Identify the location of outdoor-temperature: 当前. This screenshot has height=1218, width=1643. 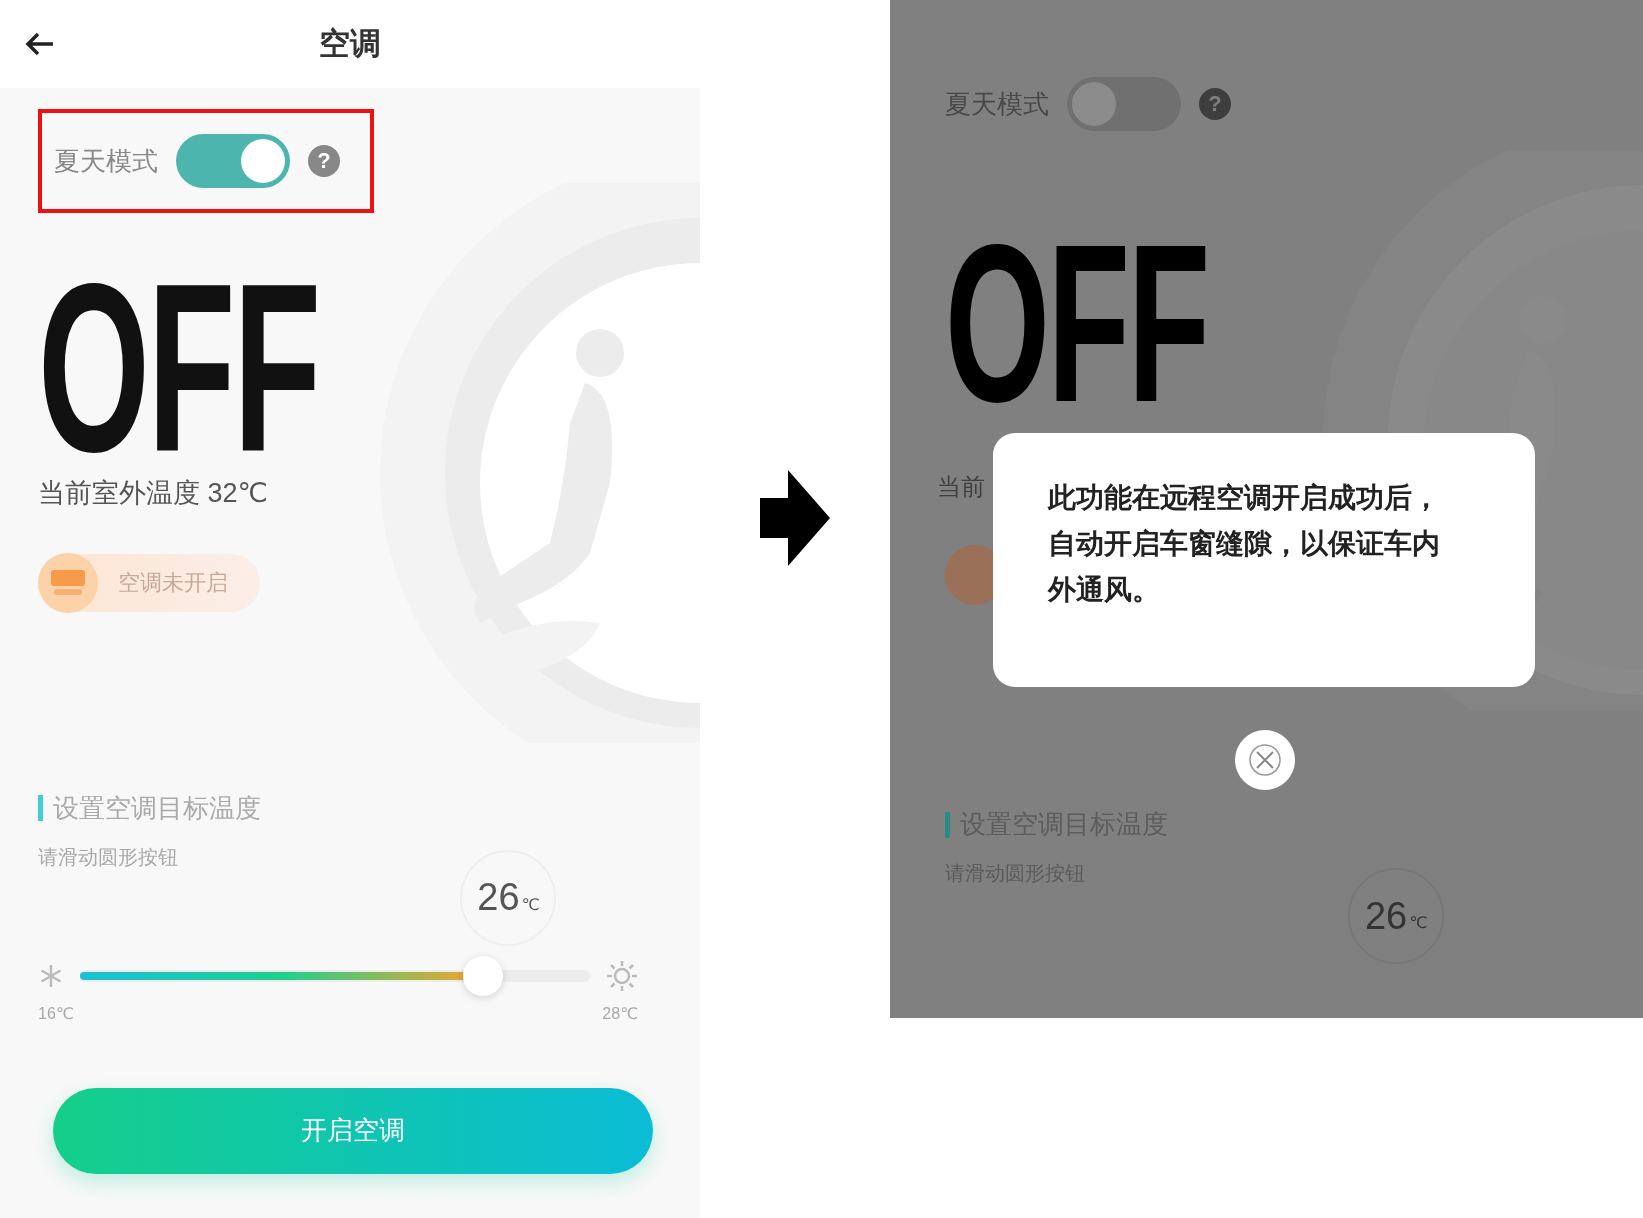
(961, 487).